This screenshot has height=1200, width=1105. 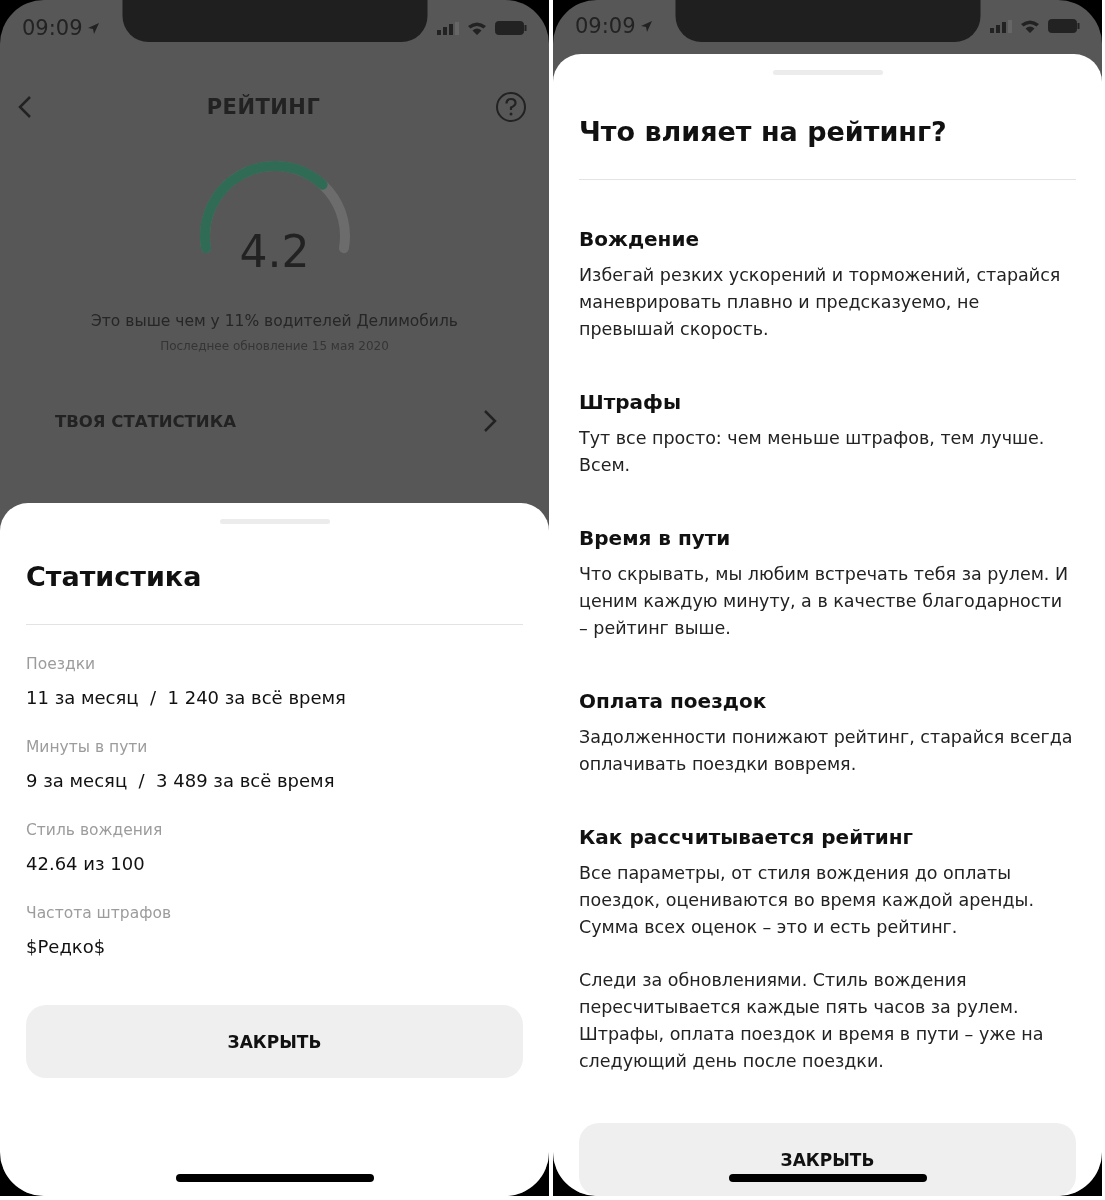 What do you see at coordinates (747, 837) in the screenshot?
I see `section-heading: Как рассчитывается рейтинг` at bounding box center [747, 837].